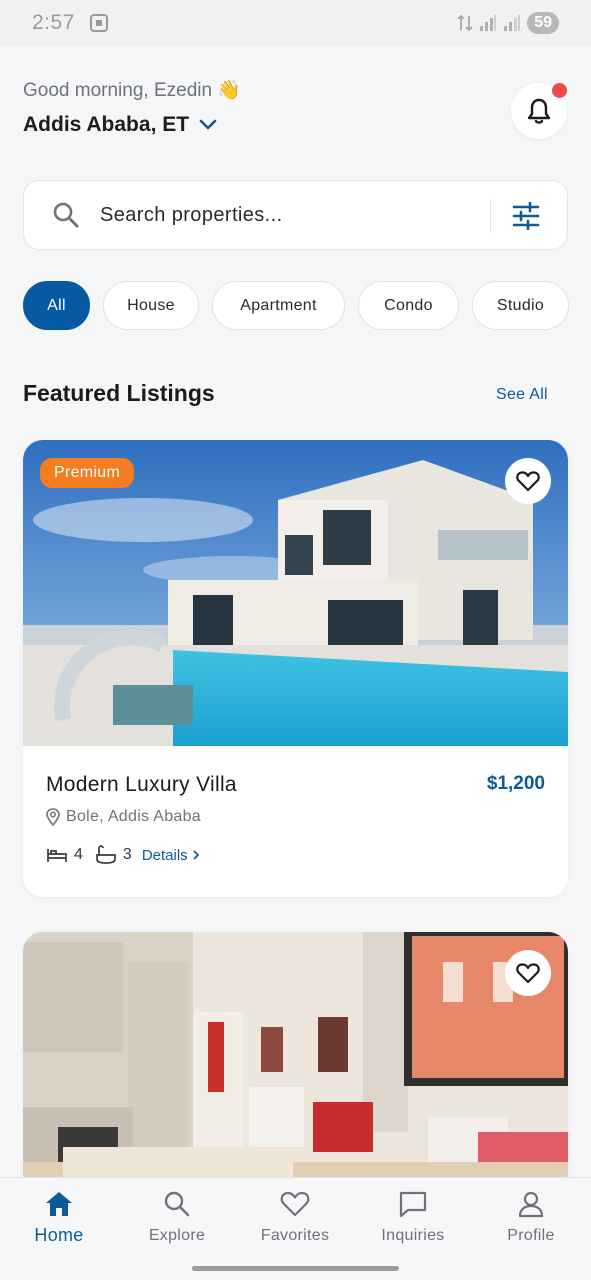 The image size is (591, 1280). What do you see at coordinates (59, 1204) in the screenshot?
I see `home-icon` at bounding box center [59, 1204].